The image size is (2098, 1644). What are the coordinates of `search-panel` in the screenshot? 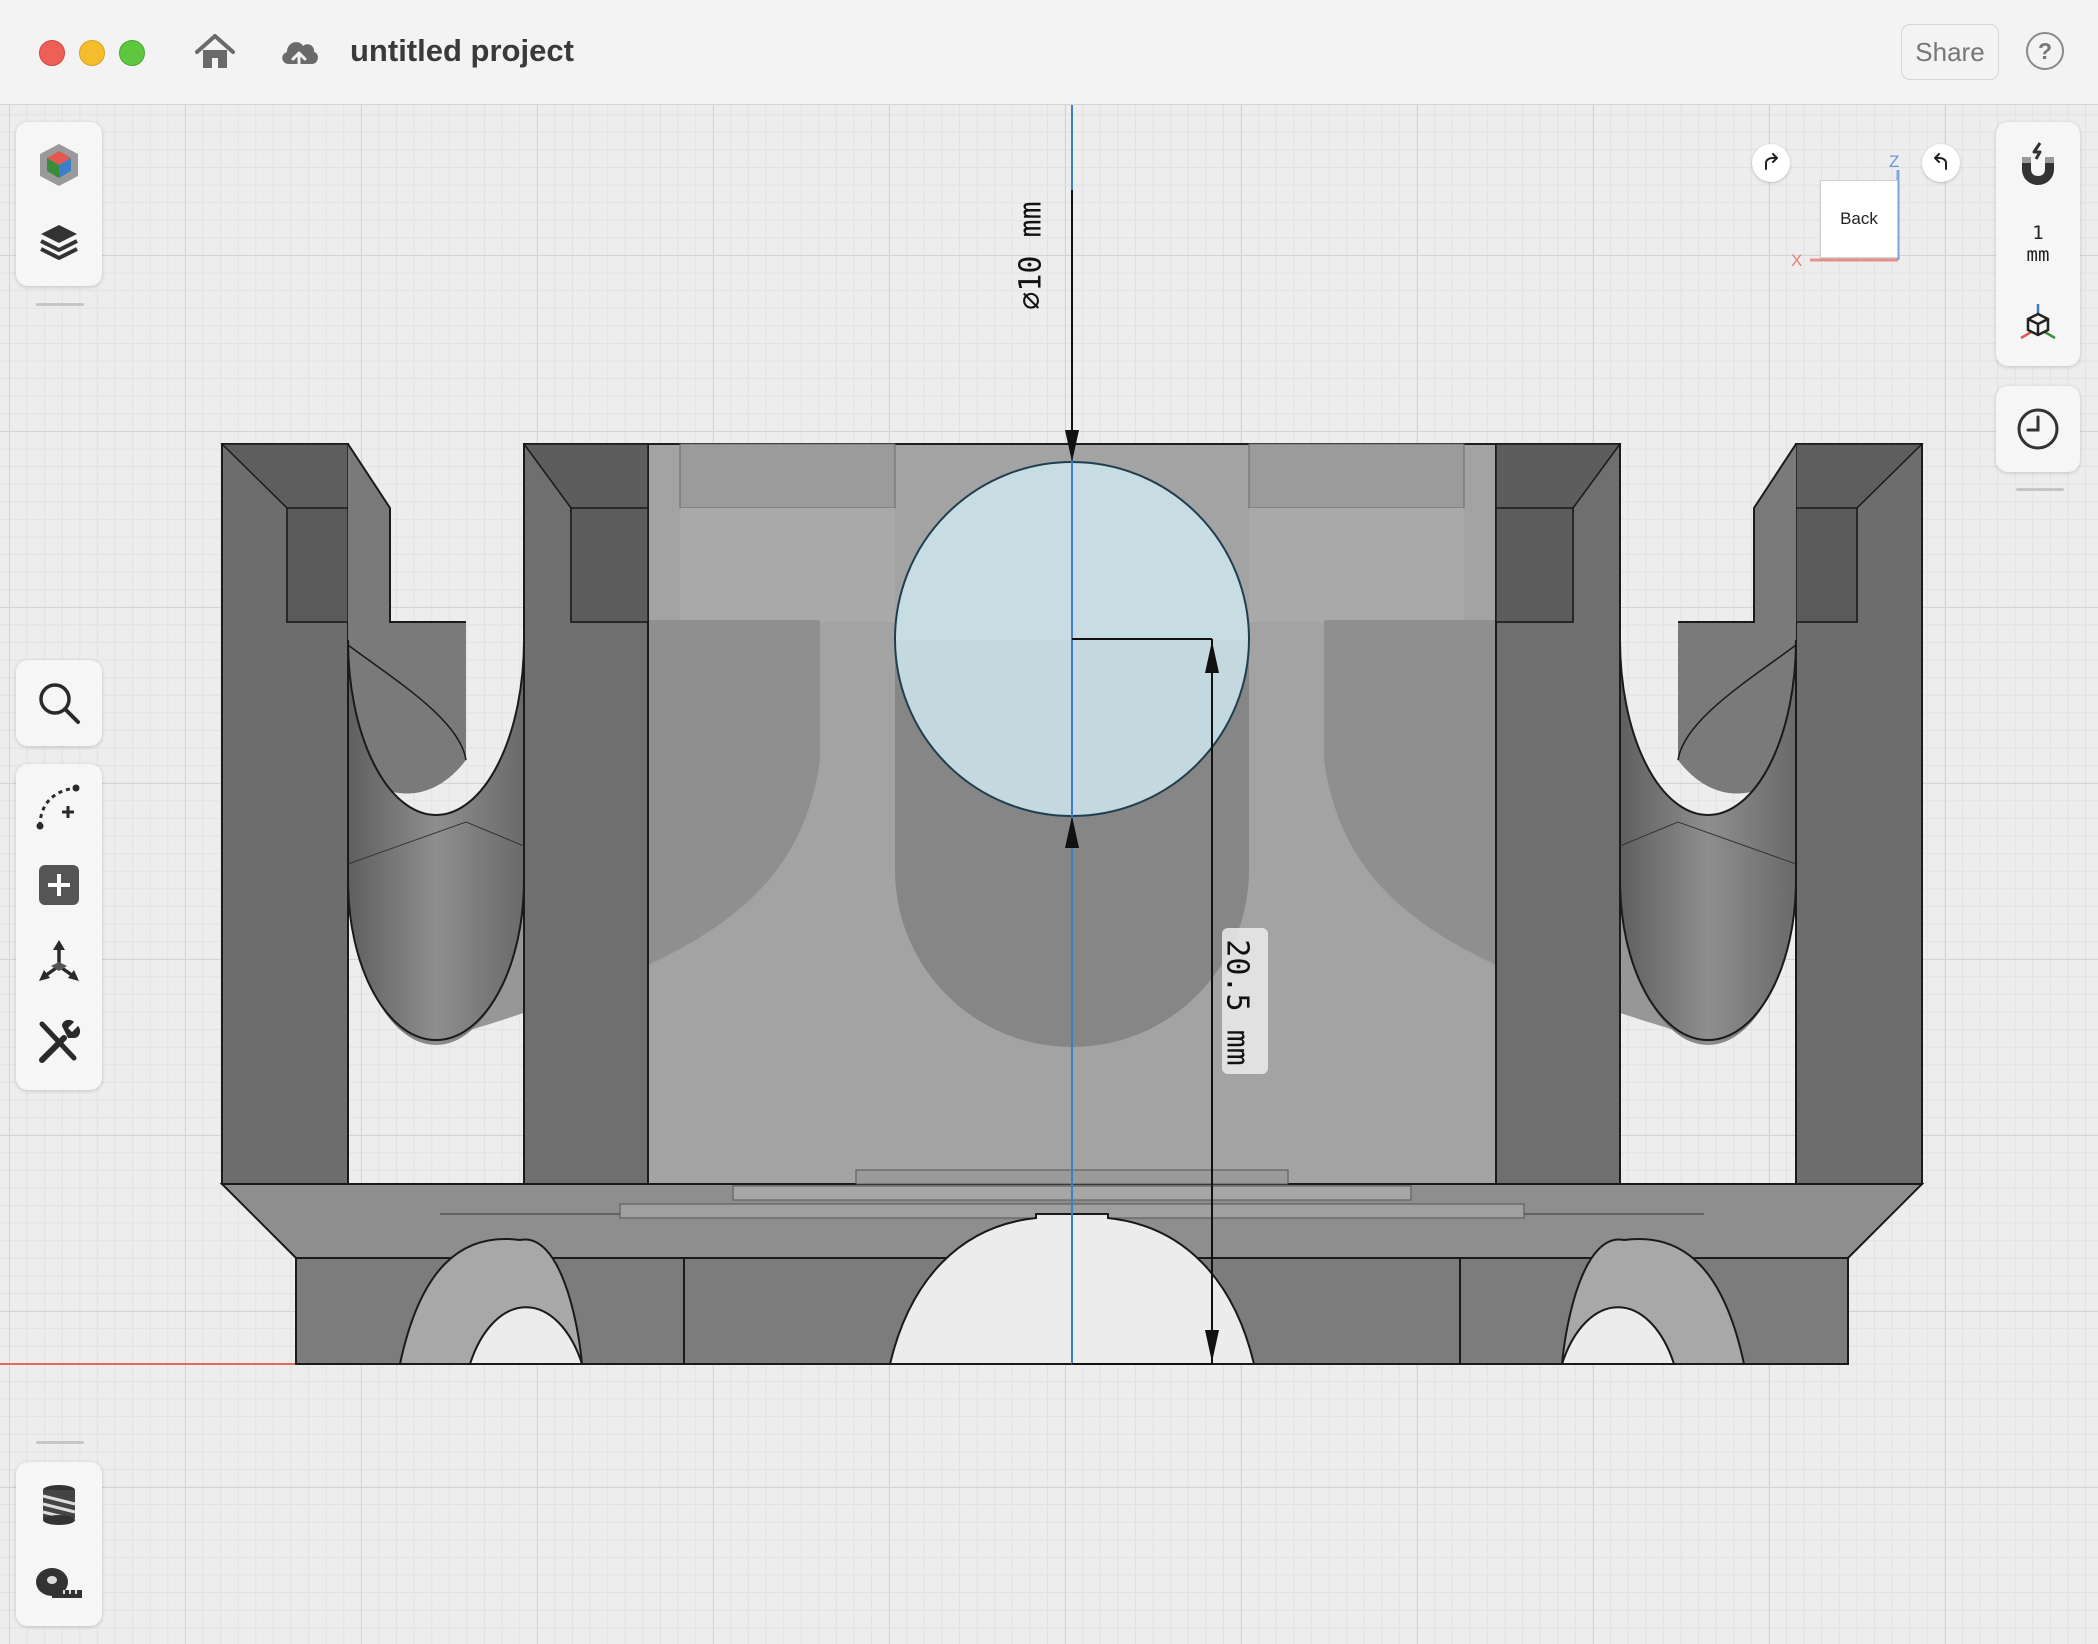 It's located at (59, 703).